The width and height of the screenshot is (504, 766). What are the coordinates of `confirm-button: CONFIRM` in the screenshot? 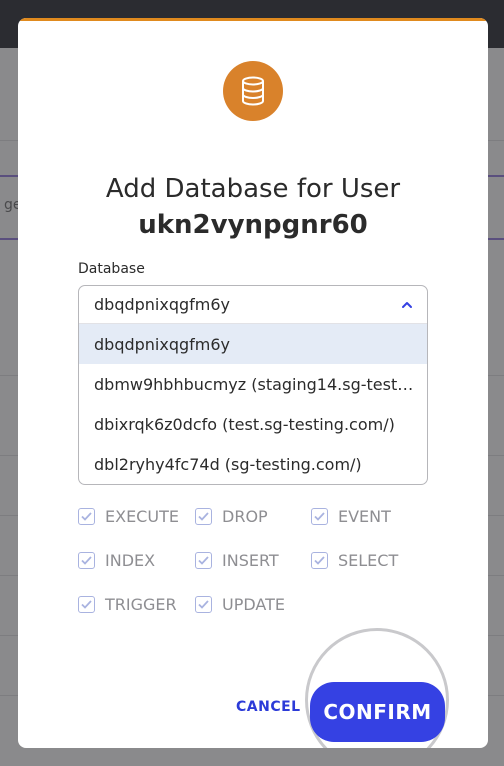 It's located at (377, 712).